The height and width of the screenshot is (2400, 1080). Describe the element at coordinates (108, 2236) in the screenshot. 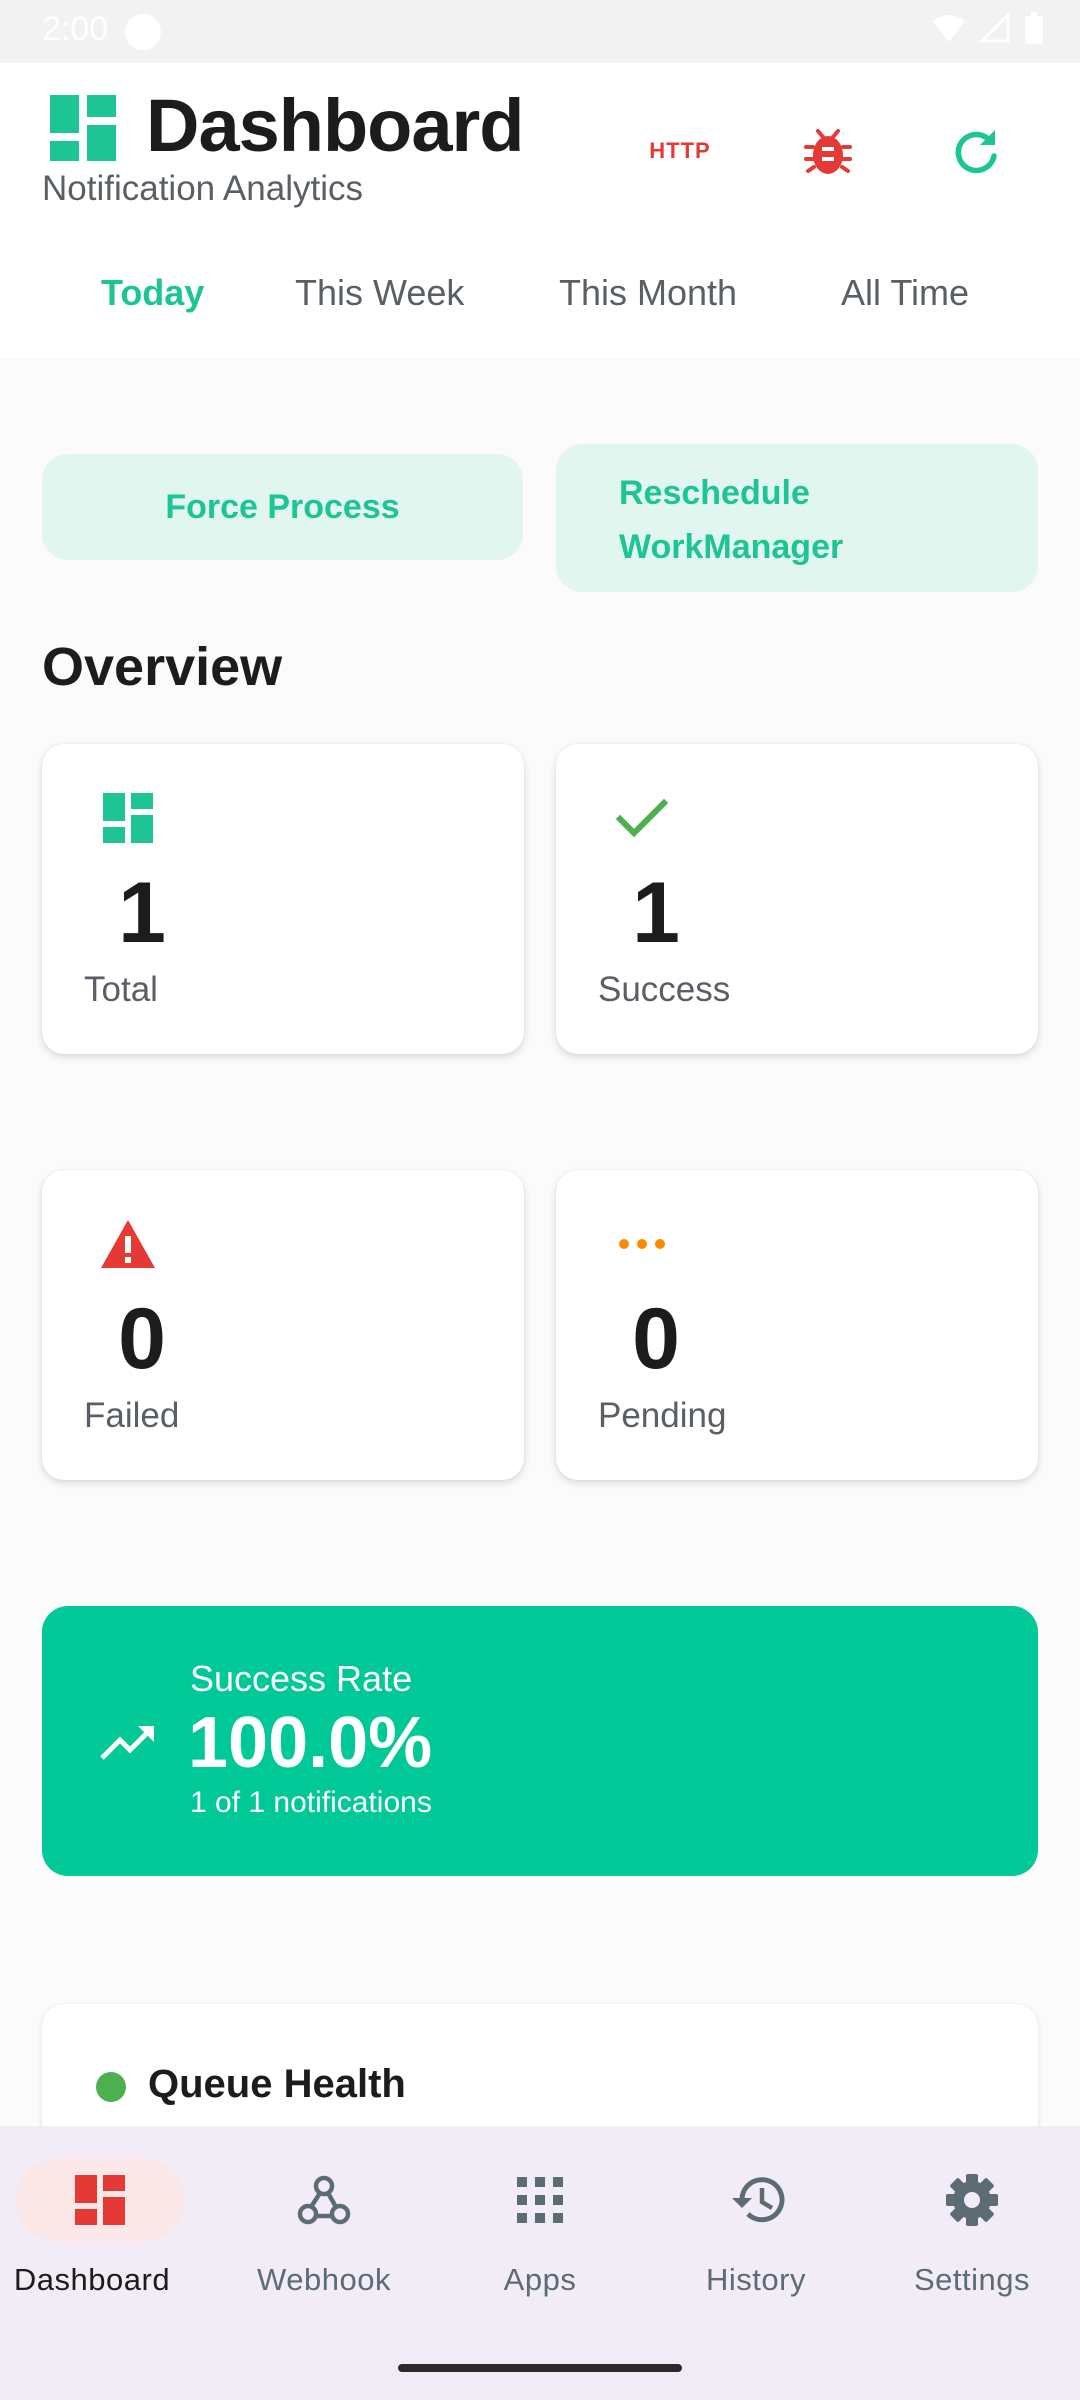

I see `nav-item-dashboard: Dashboard` at that location.